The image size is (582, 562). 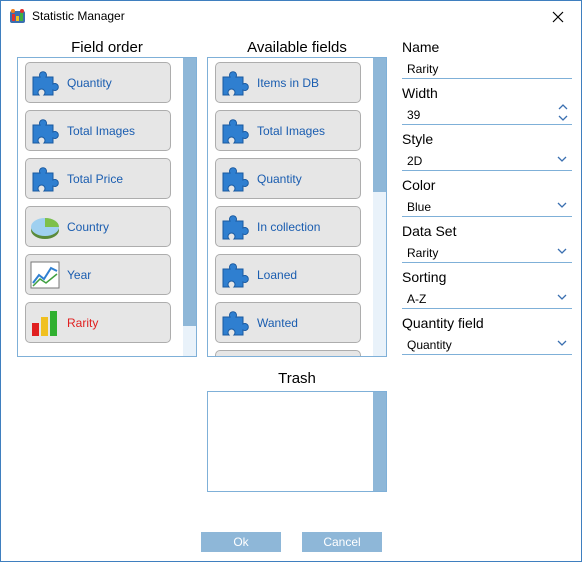 I want to click on close-icon, so click(x=558, y=16).